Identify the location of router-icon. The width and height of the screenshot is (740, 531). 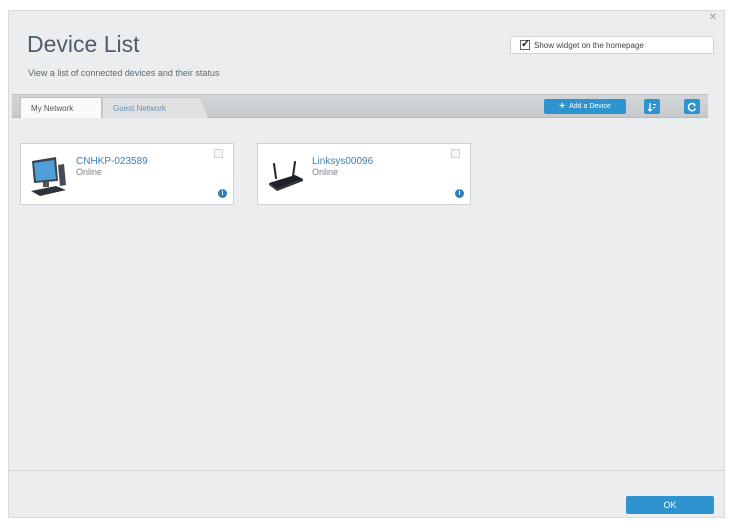
(286, 175).